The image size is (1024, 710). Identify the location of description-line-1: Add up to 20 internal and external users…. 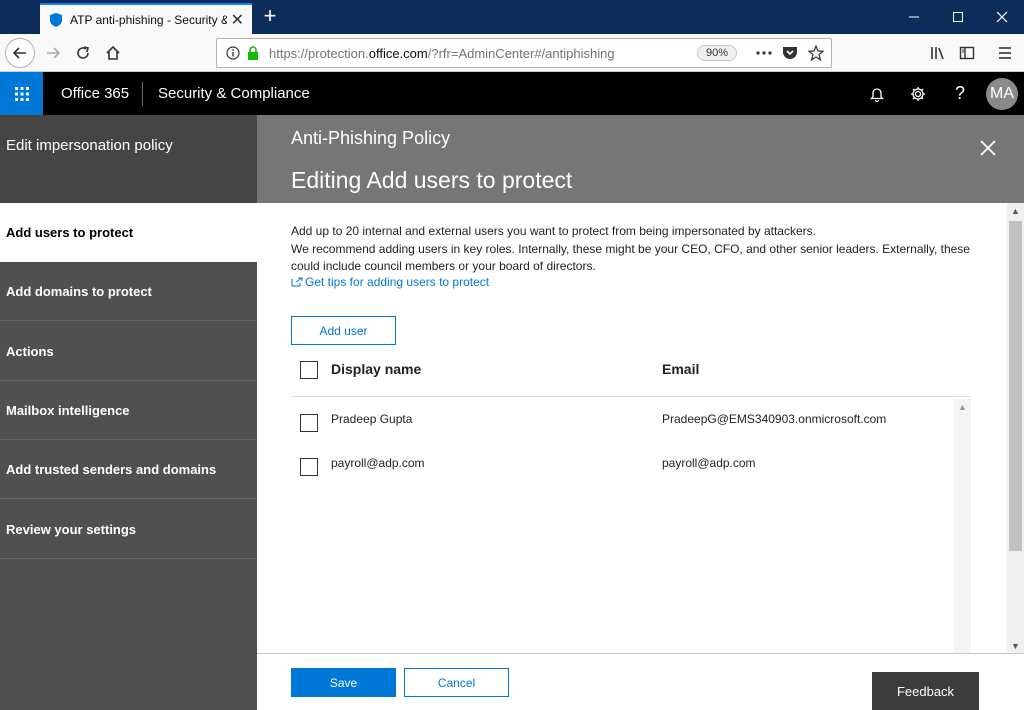
(553, 231).